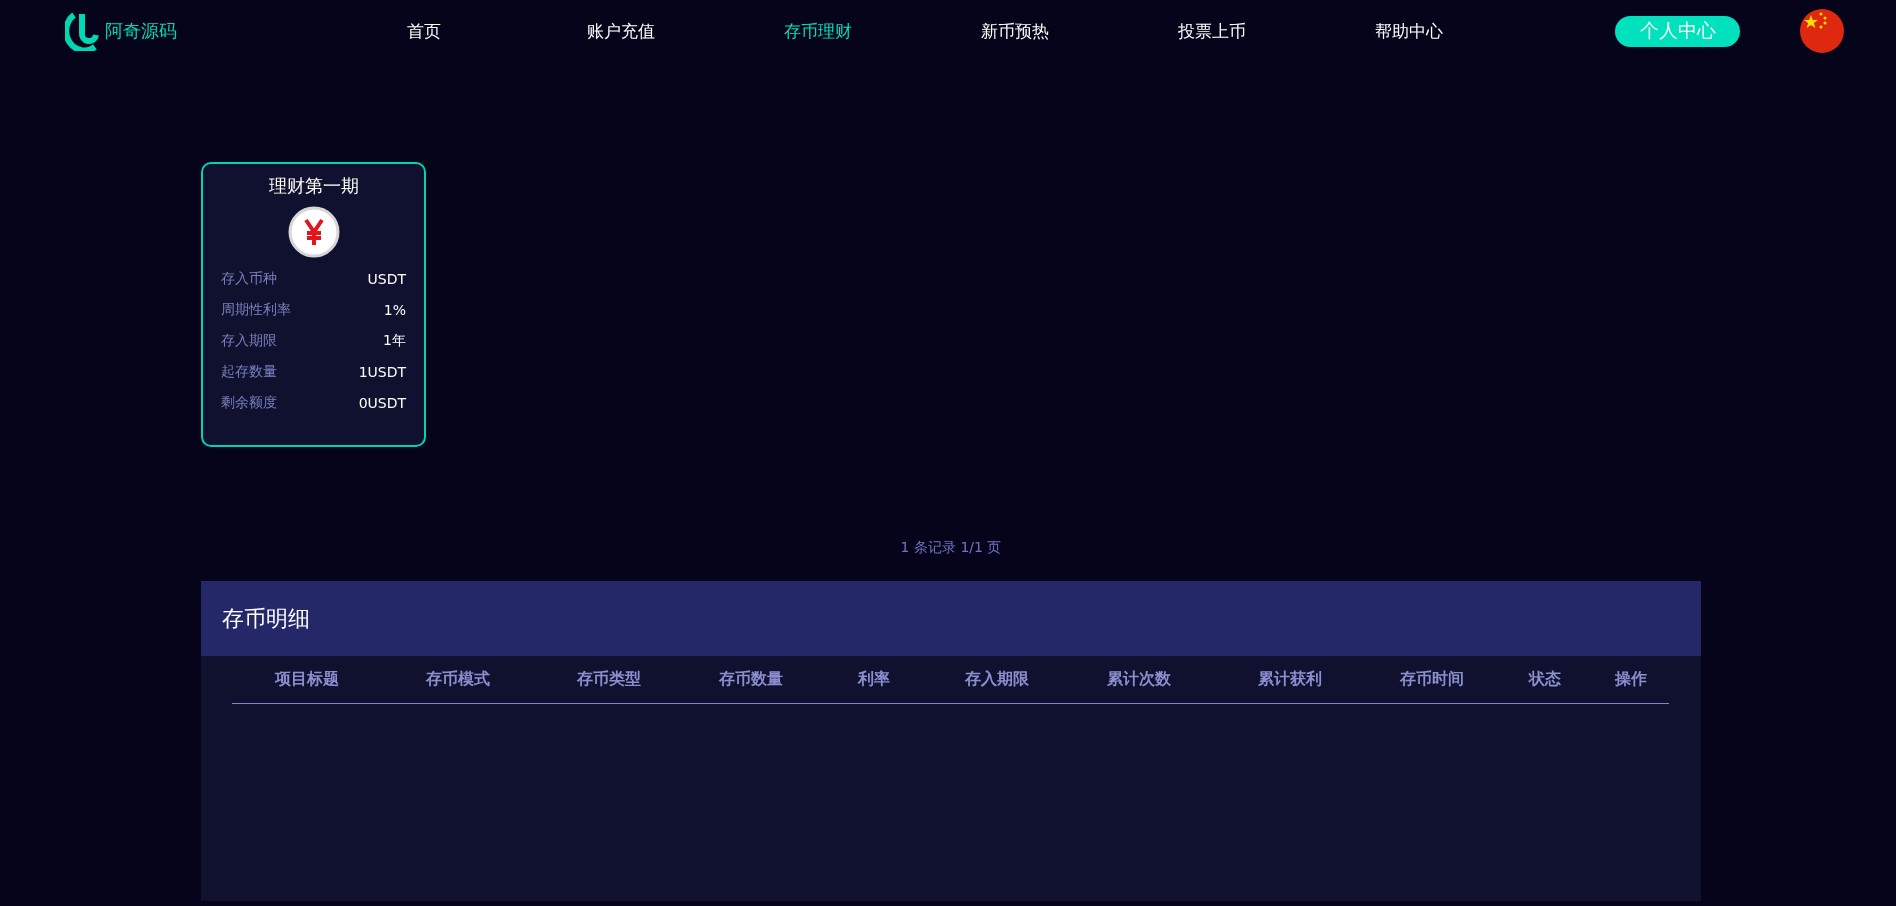 The image size is (1896, 906). Describe the element at coordinates (382, 372) in the screenshot. I see `field-value: 1USDT` at that location.